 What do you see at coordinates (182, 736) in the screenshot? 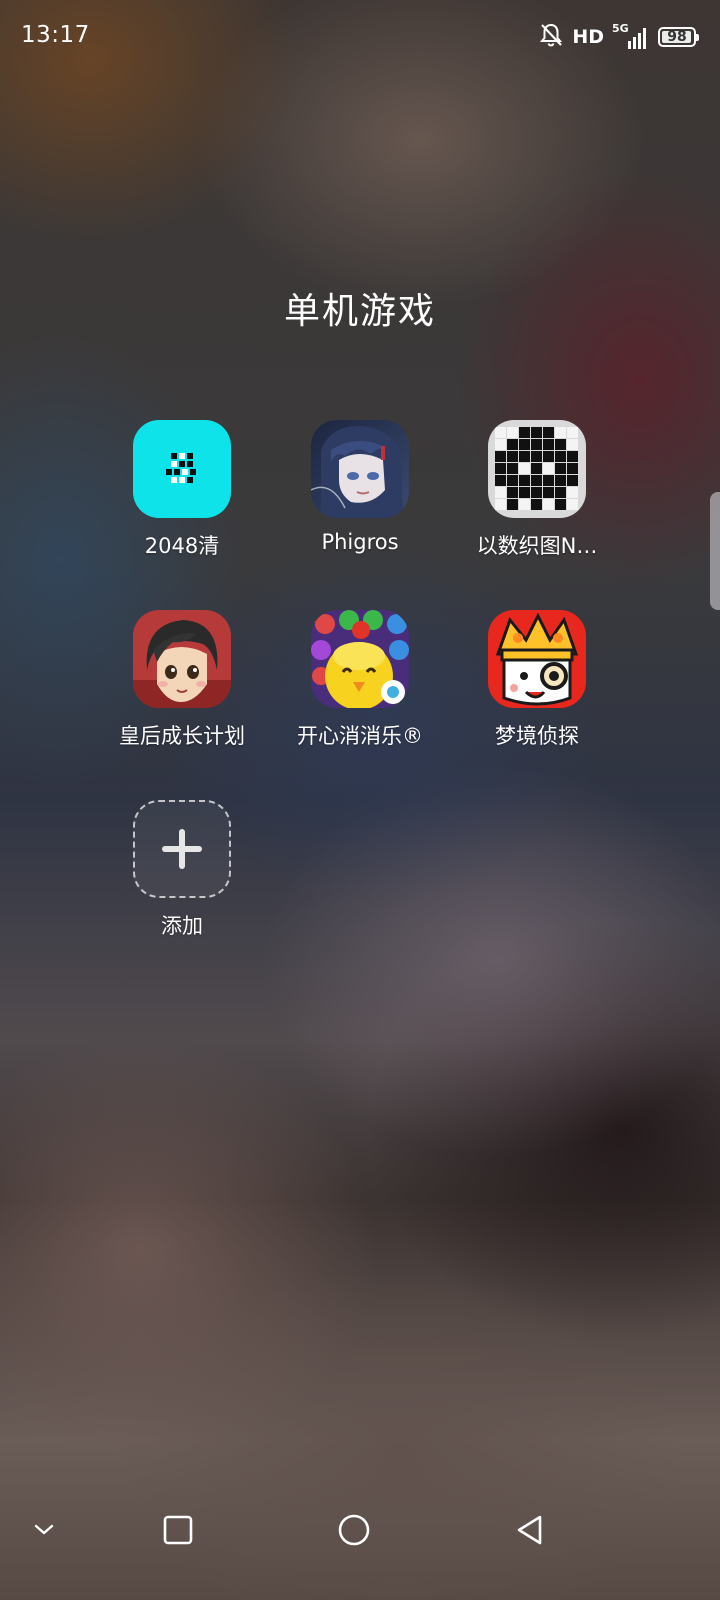
I see `app-label: 皇后成长计划` at bounding box center [182, 736].